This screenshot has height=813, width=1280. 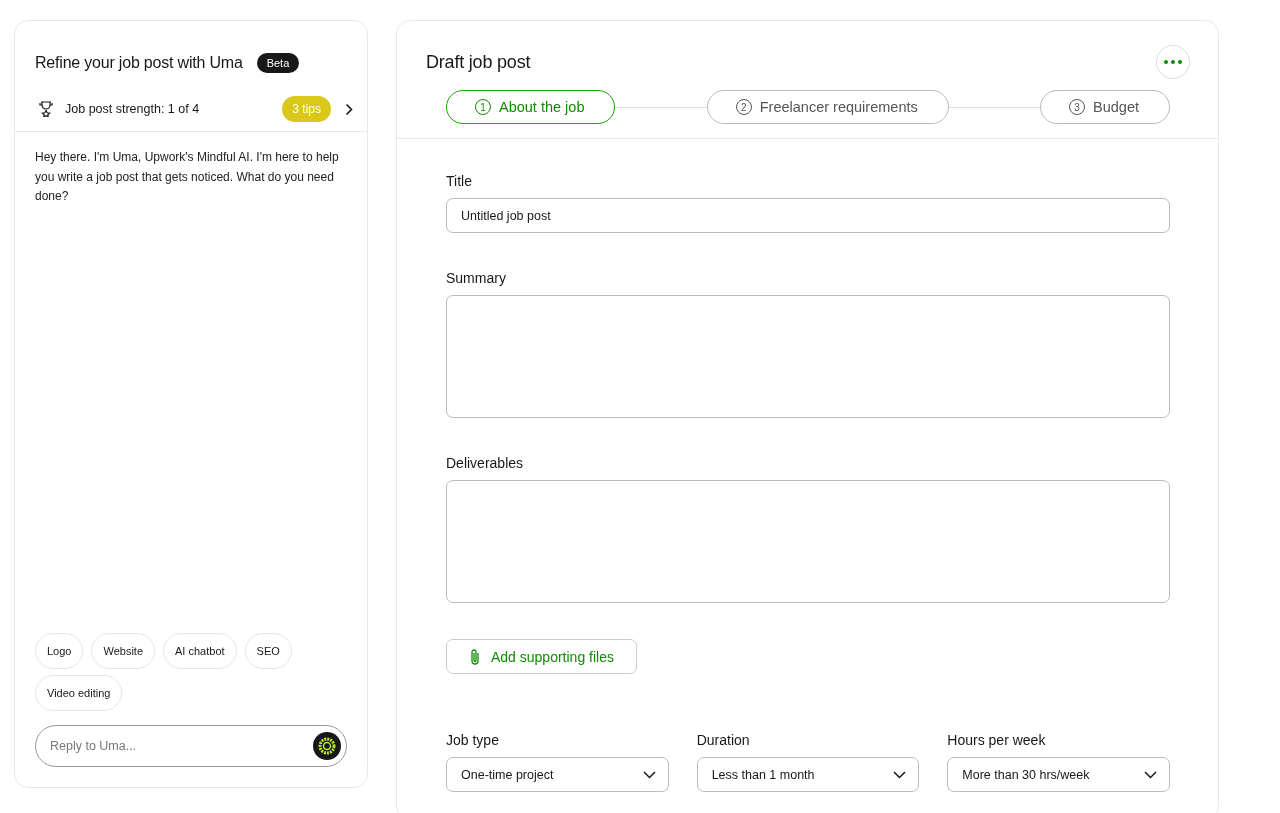 I want to click on field-label: Summary, so click(x=476, y=278).